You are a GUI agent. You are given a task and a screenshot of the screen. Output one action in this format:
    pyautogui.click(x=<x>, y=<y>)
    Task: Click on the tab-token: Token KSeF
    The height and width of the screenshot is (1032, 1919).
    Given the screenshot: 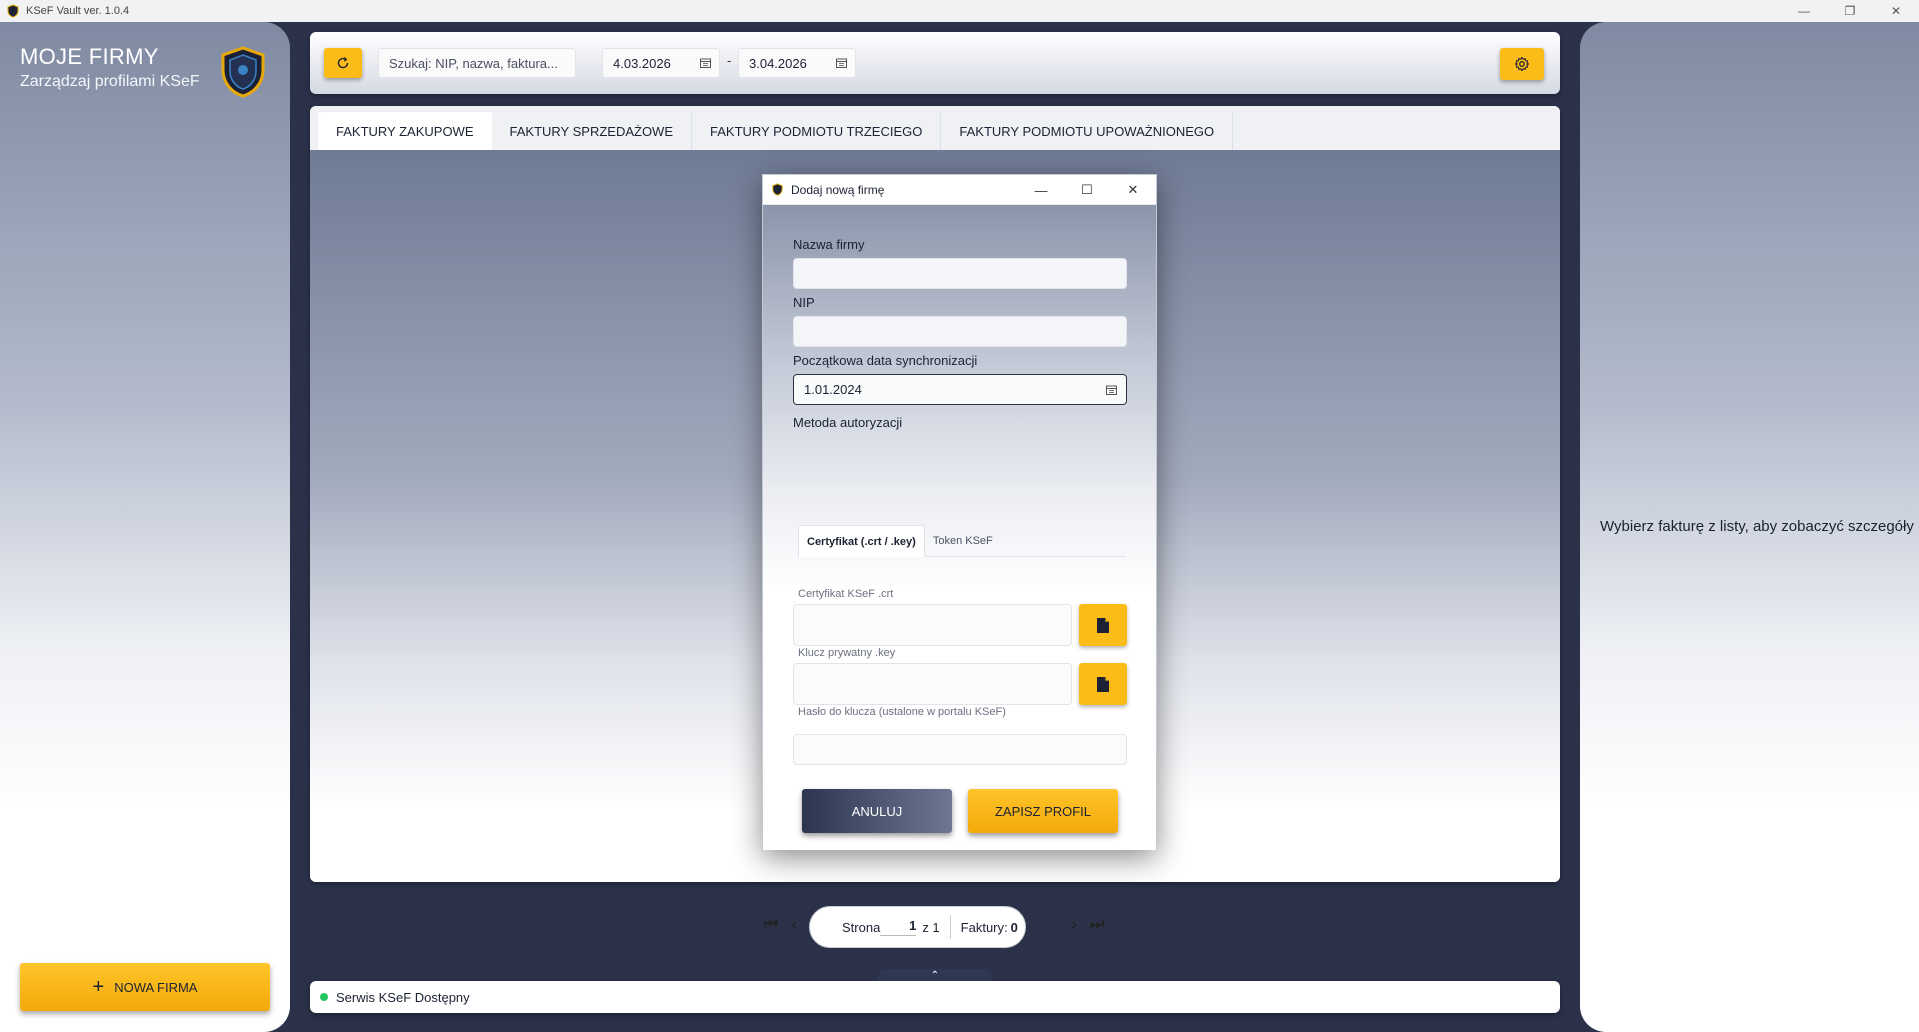 What is the action you would take?
    pyautogui.click(x=963, y=541)
    